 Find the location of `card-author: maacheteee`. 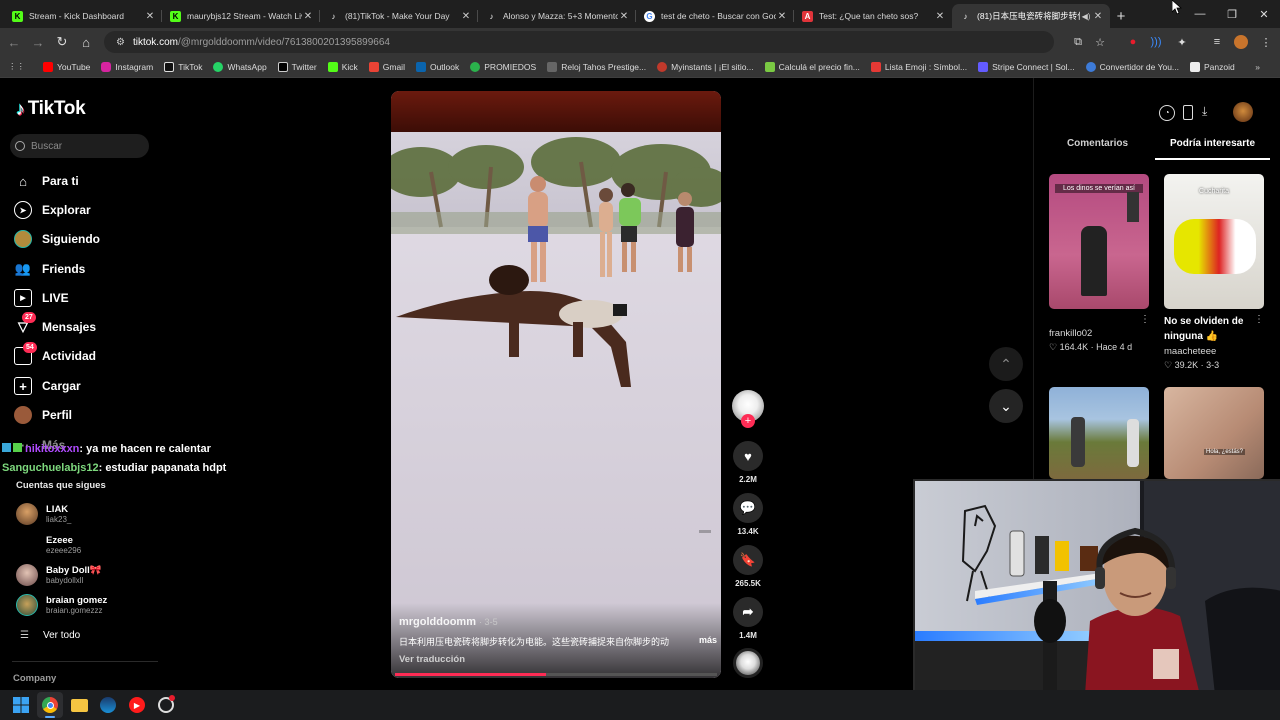

card-author: maacheteee is located at coordinates (1190, 351).